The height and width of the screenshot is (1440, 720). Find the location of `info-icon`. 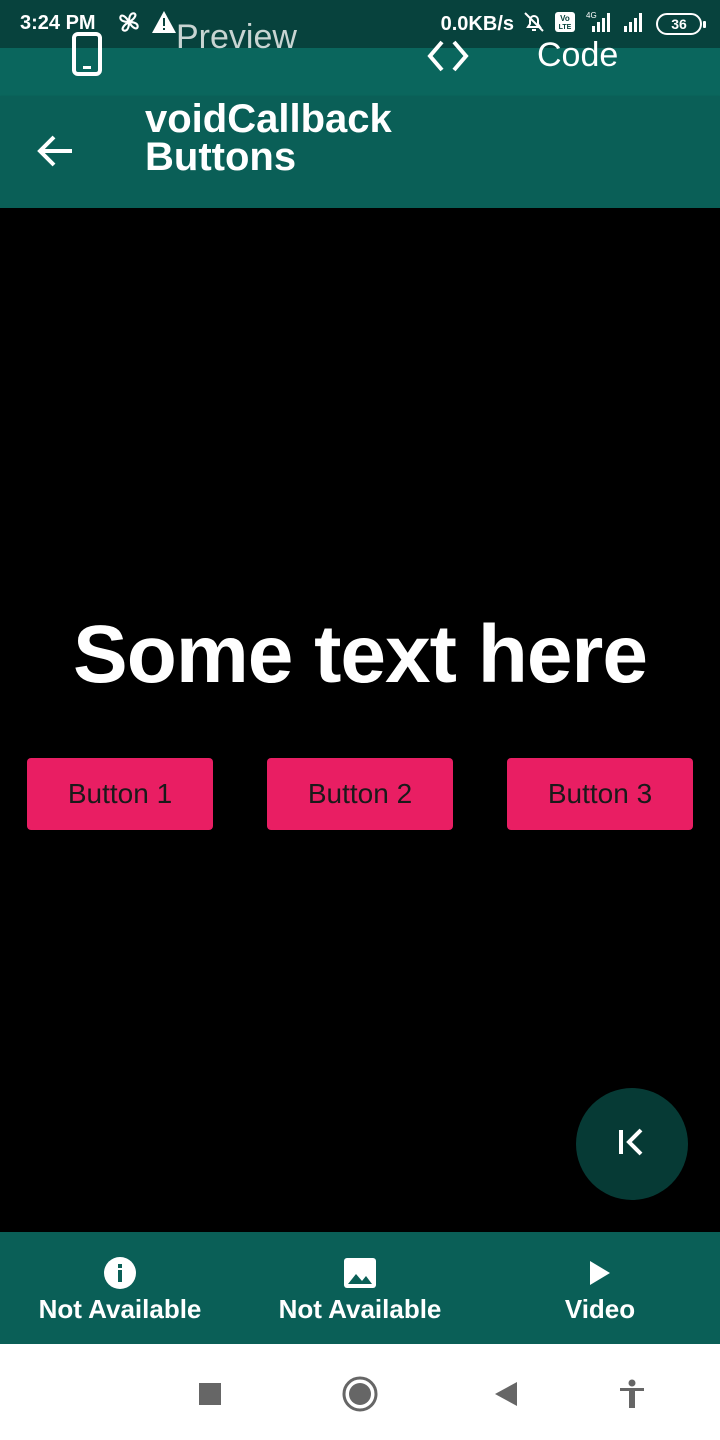

info-icon is located at coordinates (120, 1273).